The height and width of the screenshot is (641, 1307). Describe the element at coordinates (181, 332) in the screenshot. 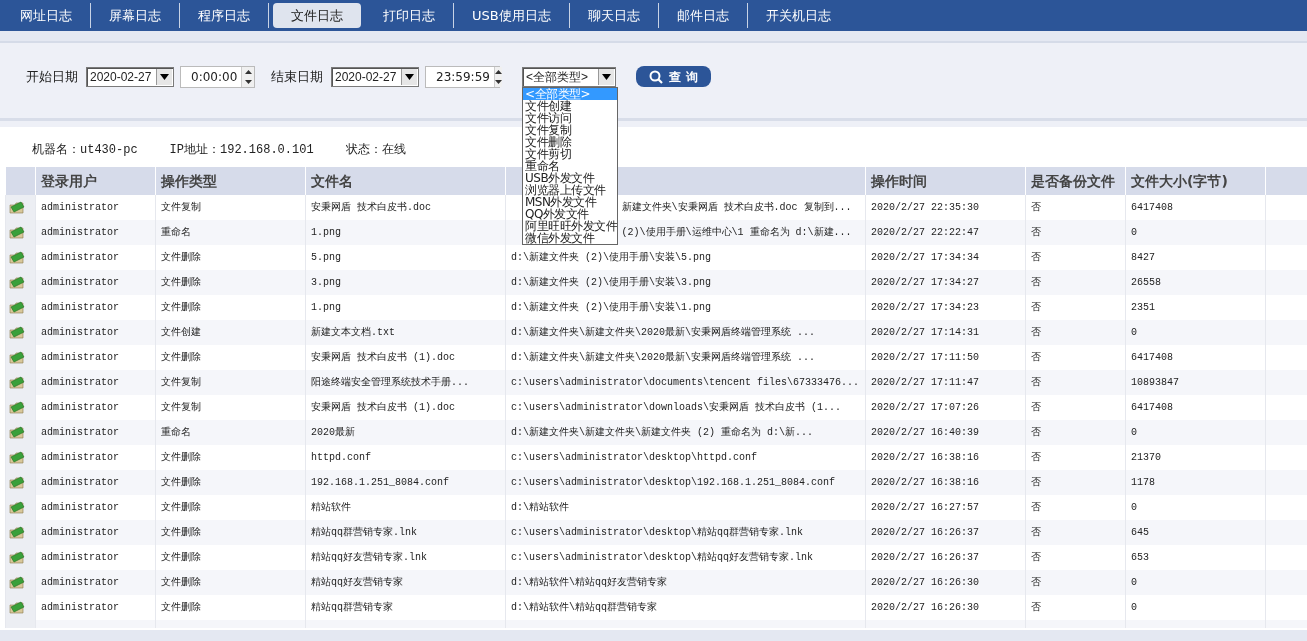

I see `table-cell: 文件创建` at that location.